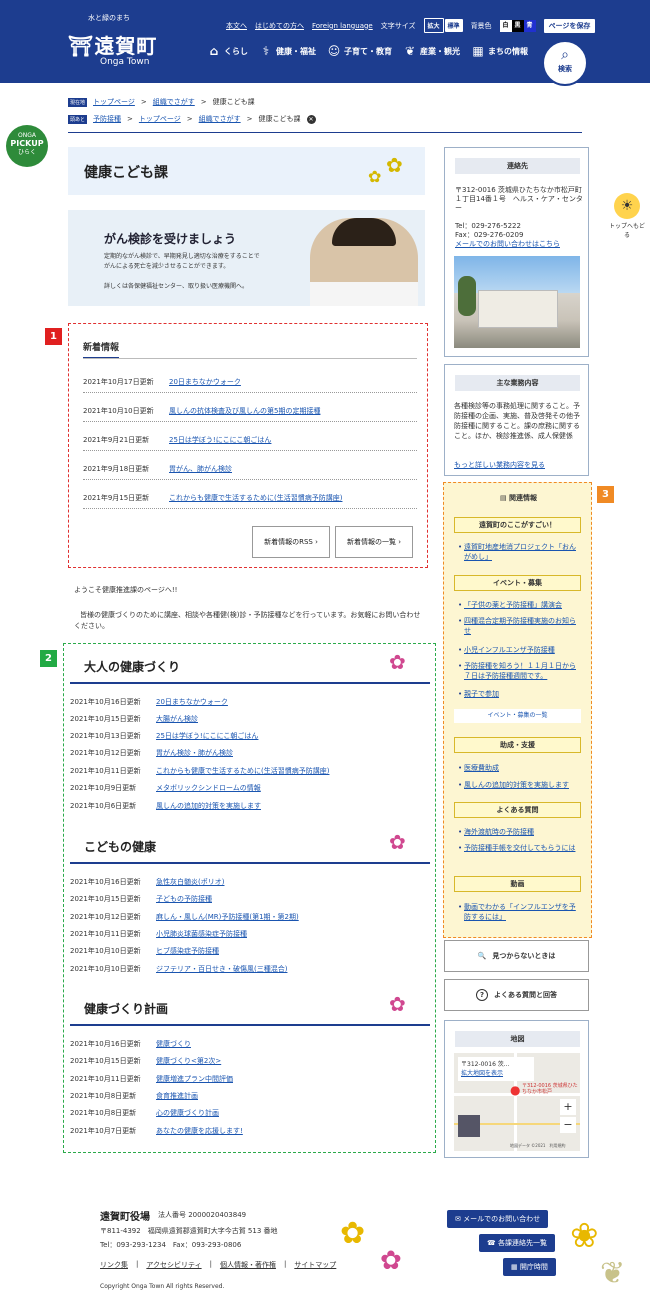 The height and width of the screenshot is (1312, 650). What do you see at coordinates (453, 25) in the screenshot?
I see `font-normal-button: 標準` at bounding box center [453, 25].